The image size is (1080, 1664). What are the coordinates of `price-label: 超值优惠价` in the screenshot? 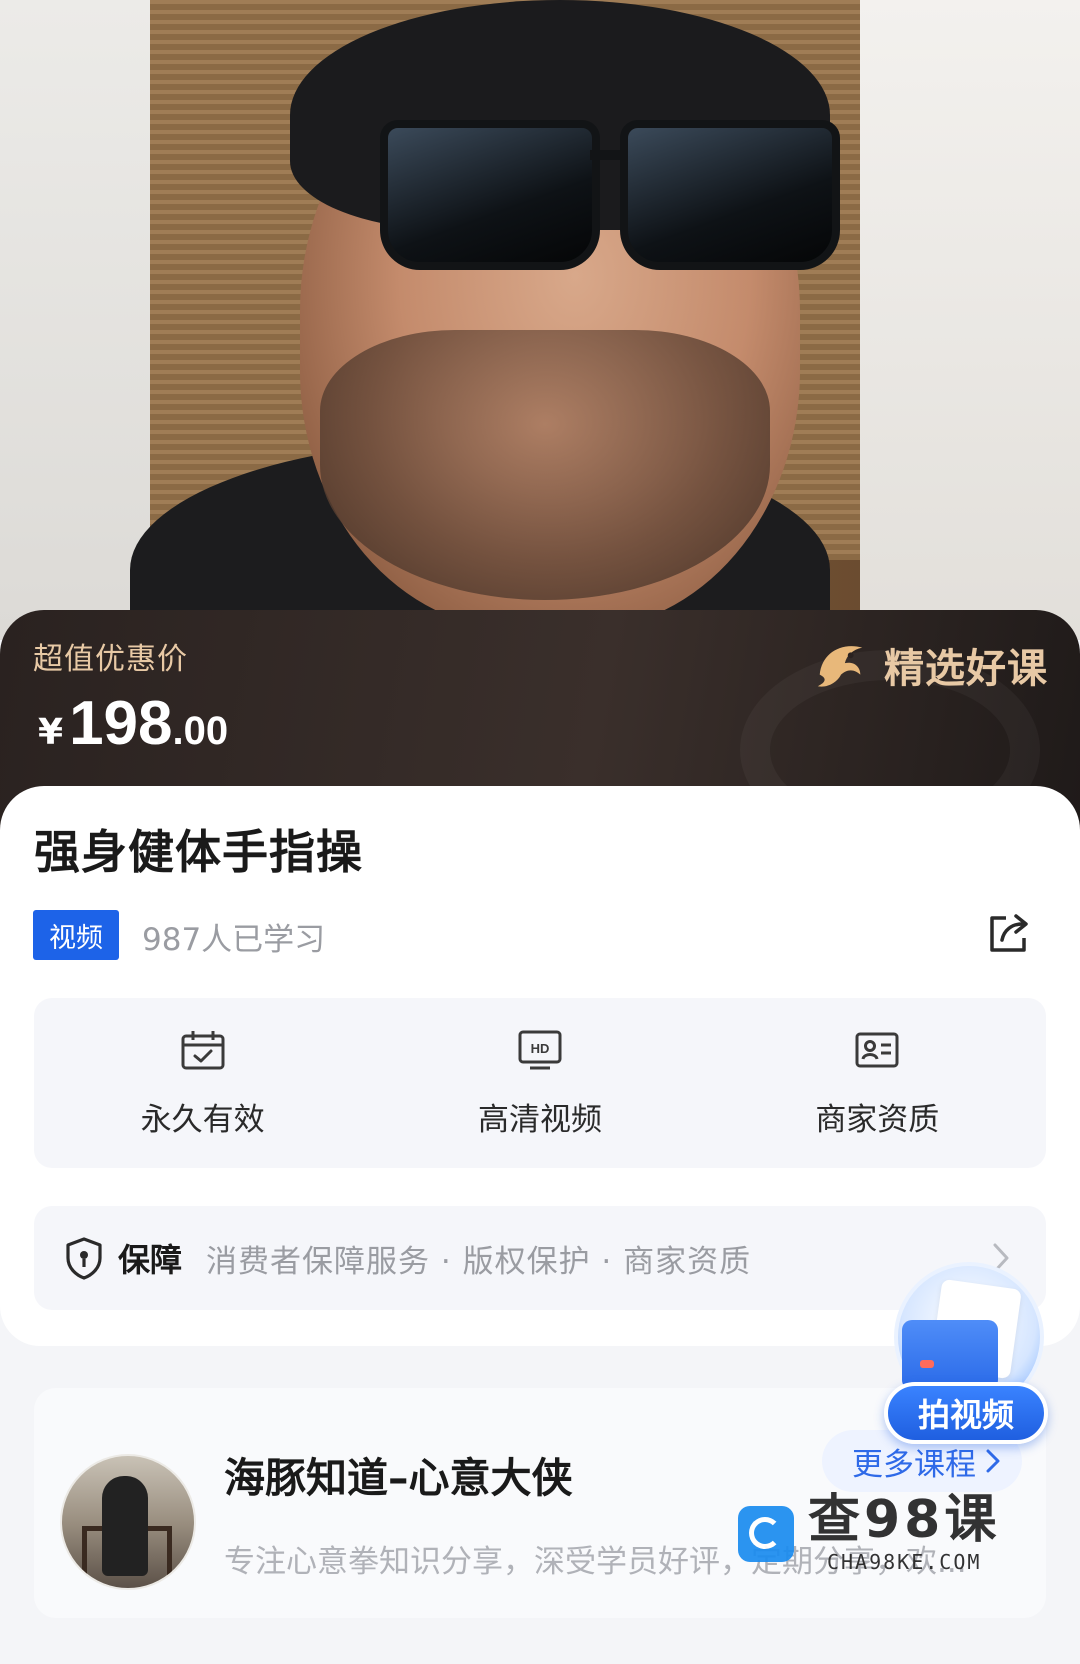 It's located at (110, 659).